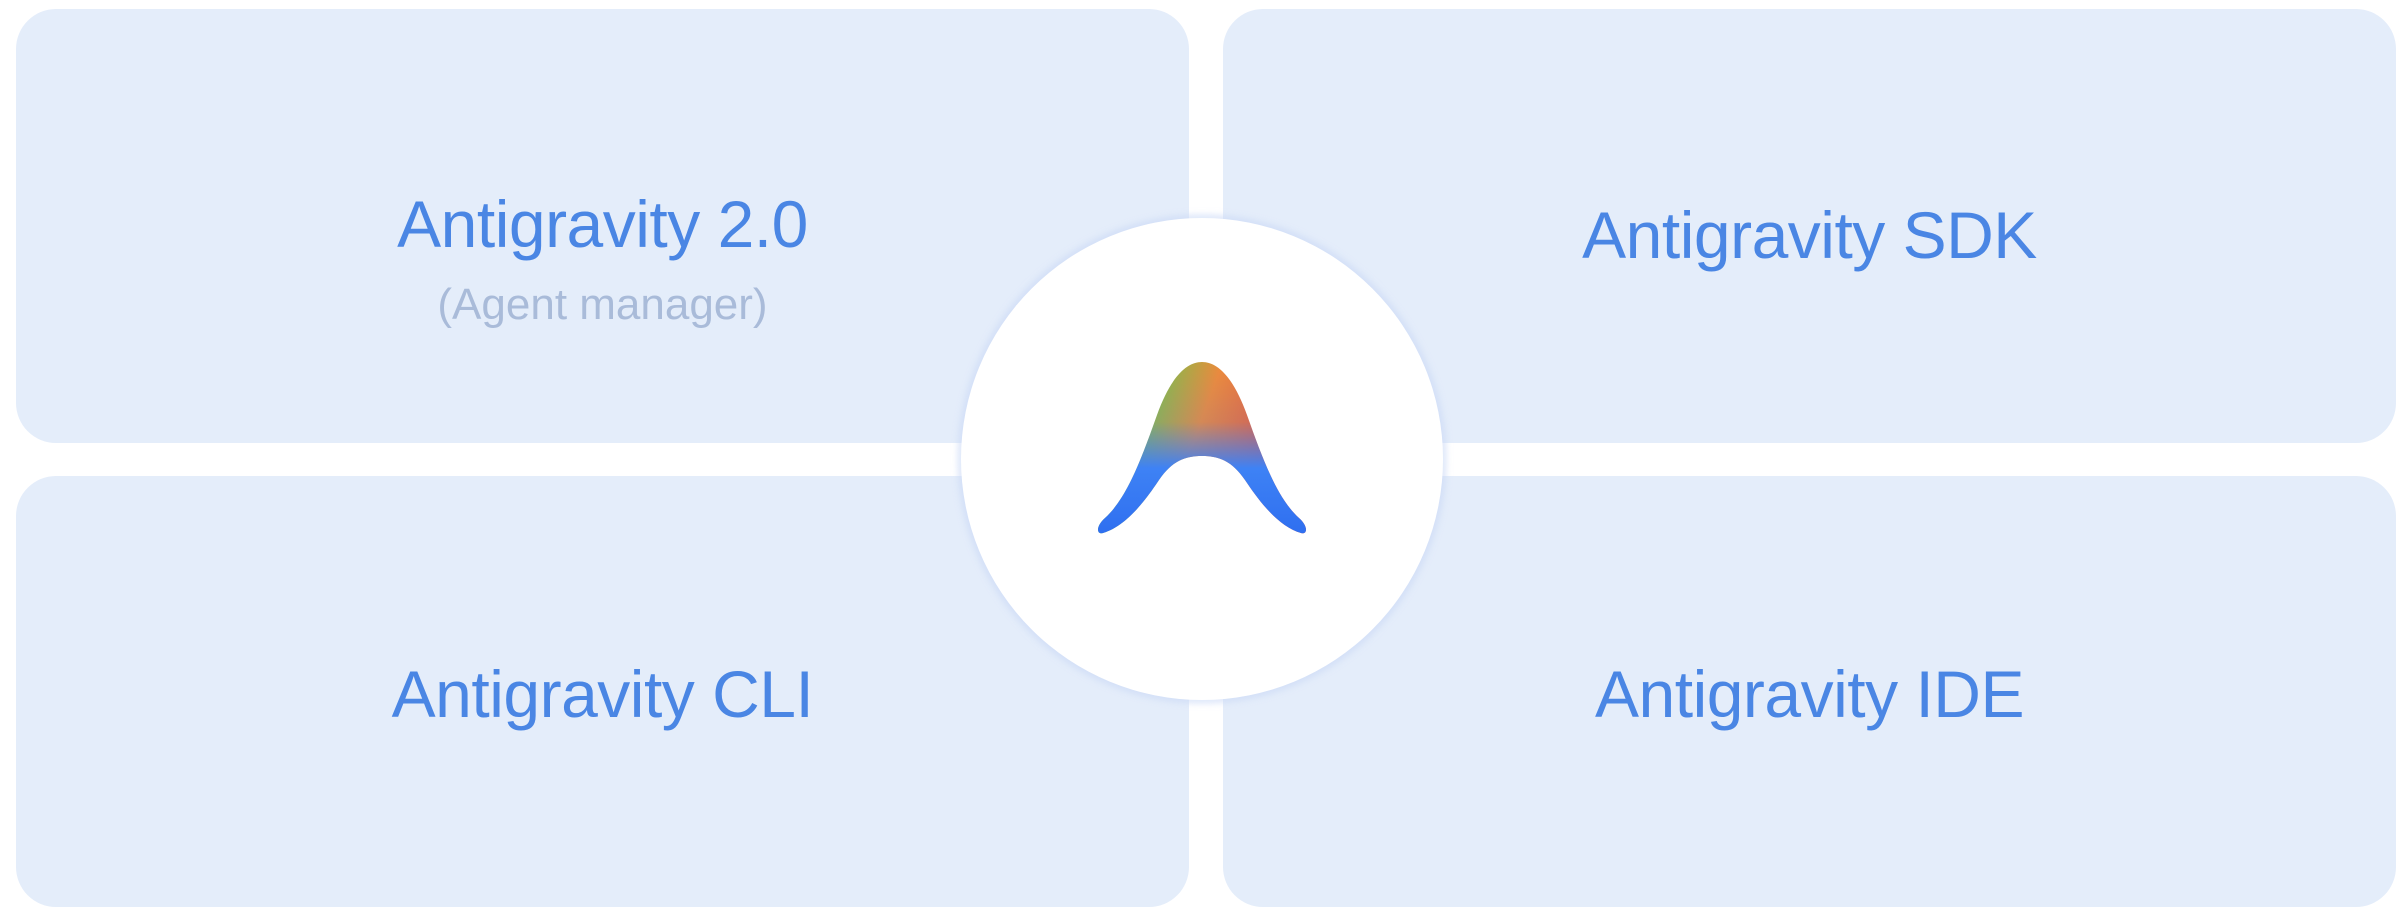  Describe the element at coordinates (1202, 448) in the screenshot. I see `antigravity-logo-icon` at that location.